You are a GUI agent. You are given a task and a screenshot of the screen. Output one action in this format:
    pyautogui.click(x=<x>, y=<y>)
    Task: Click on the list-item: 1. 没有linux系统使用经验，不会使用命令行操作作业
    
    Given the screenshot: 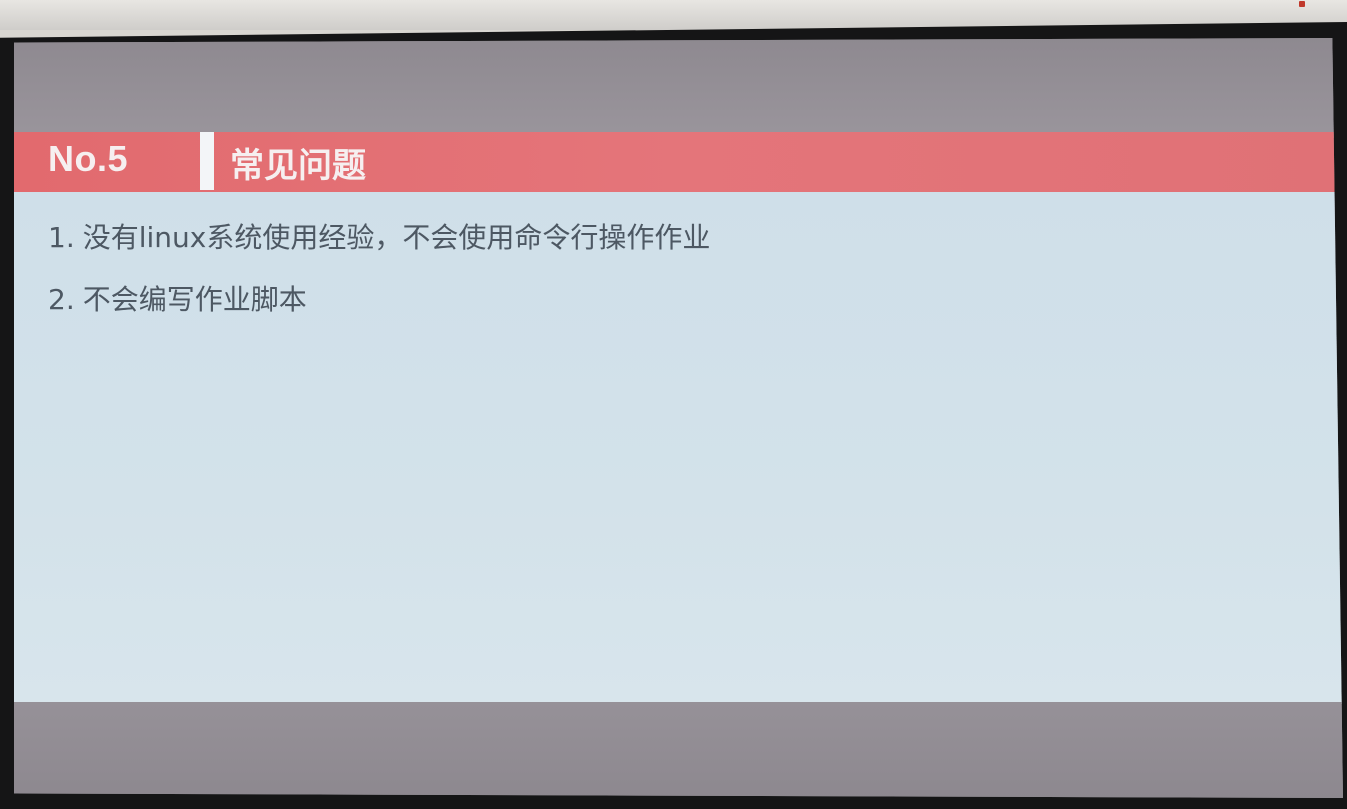 What is the action you would take?
    pyautogui.click(x=379, y=245)
    